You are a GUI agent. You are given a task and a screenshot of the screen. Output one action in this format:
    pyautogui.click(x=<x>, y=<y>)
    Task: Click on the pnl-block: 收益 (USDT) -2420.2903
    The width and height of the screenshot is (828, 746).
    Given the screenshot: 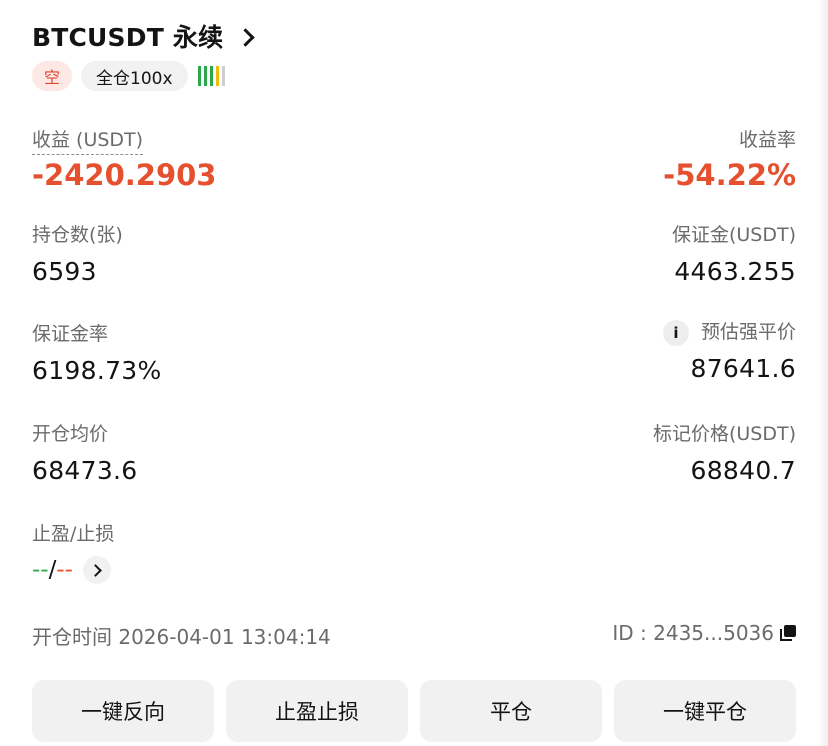 What is the action you would take?
    pyautogui.click(x=124, y=158)
    